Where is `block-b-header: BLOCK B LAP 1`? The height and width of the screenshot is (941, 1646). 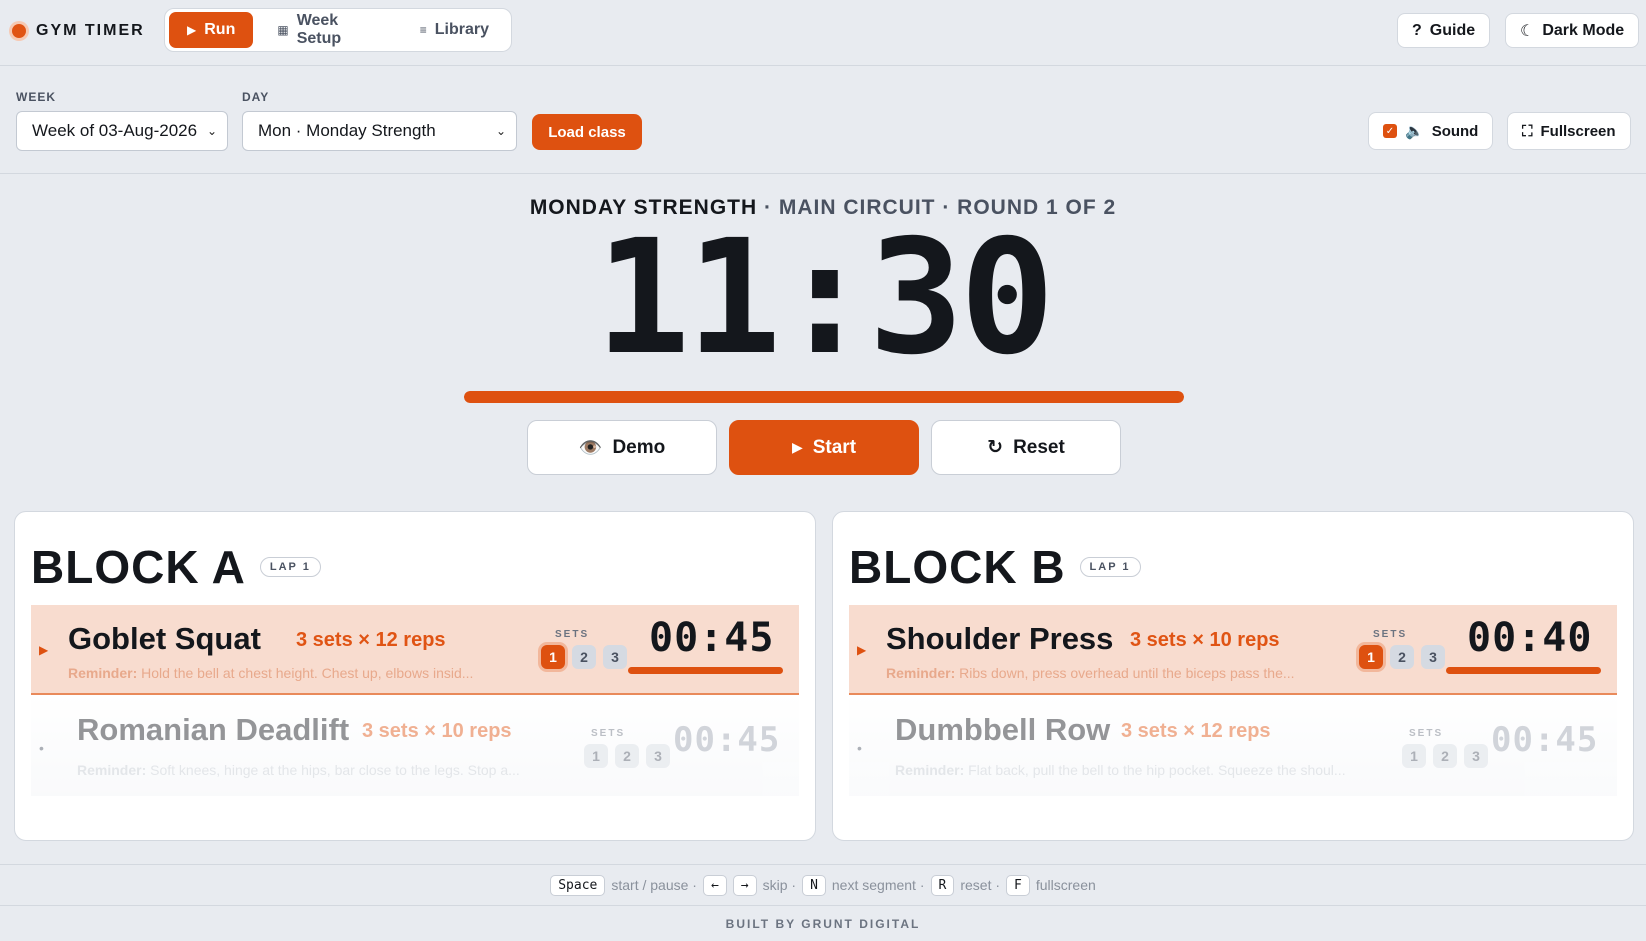
block-b-header: BLOCK B LAP 1 is located at coordinates (995, 567).